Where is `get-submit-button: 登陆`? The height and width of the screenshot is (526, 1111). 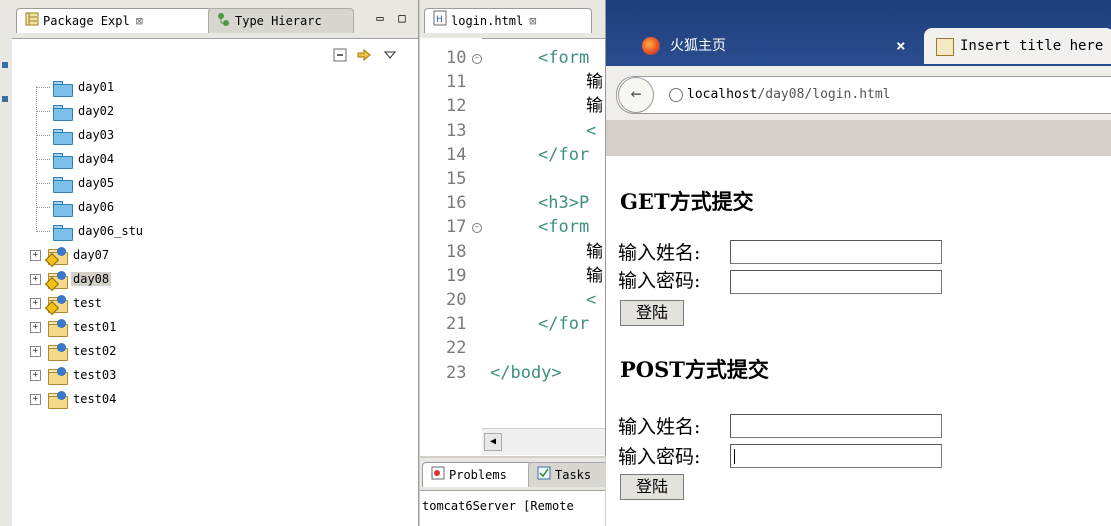
get-submit-button: 登陆 is located at coordinates (652, 313).